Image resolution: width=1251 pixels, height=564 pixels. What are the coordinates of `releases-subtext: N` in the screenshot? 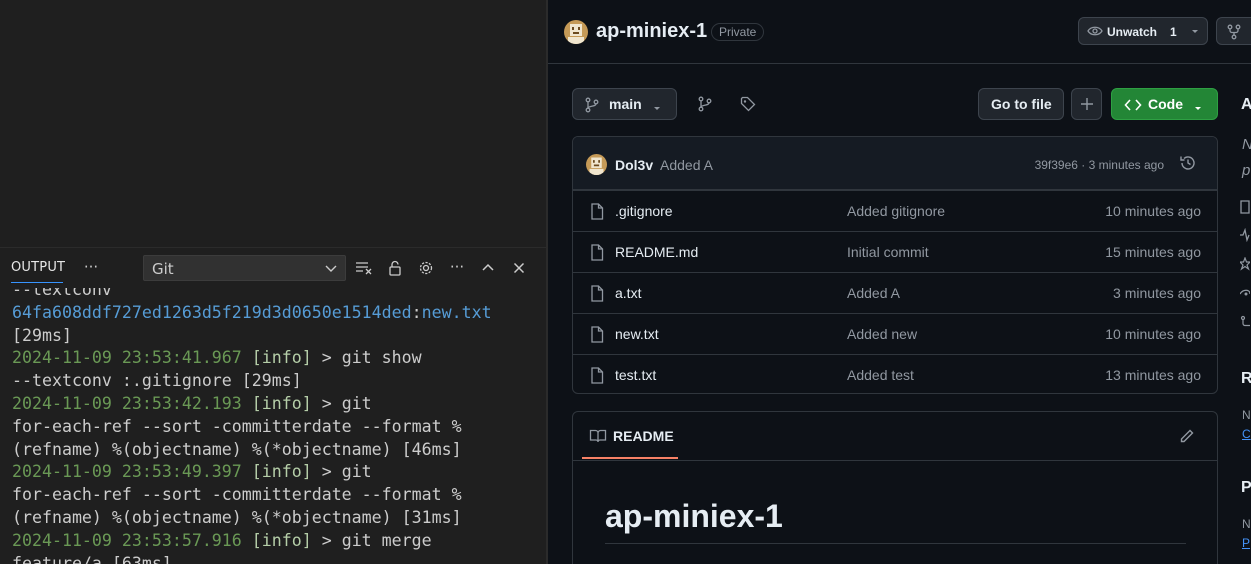 It's located at (1246, 415).